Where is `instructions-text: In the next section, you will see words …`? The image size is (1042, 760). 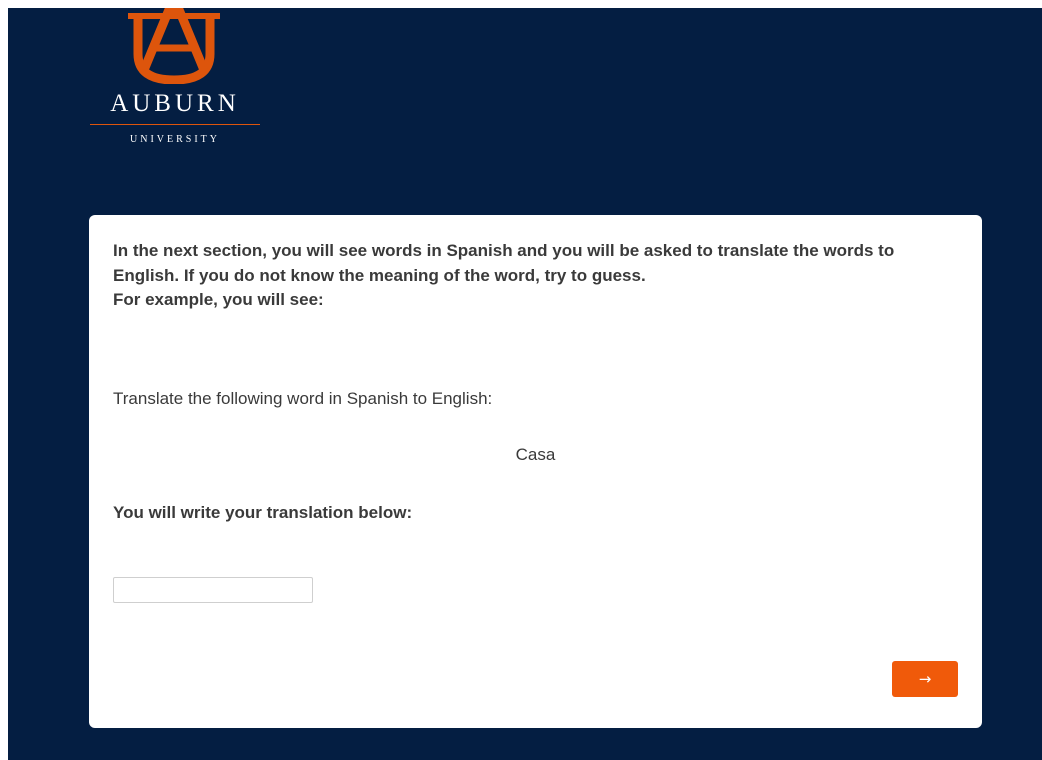
instructions-text: In the next section, you will see words … is located at coordinates (504, 263).